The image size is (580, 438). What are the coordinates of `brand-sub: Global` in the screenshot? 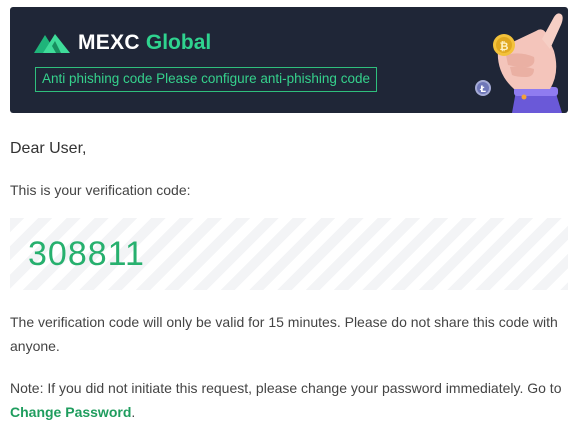 It's located at (178, 42).